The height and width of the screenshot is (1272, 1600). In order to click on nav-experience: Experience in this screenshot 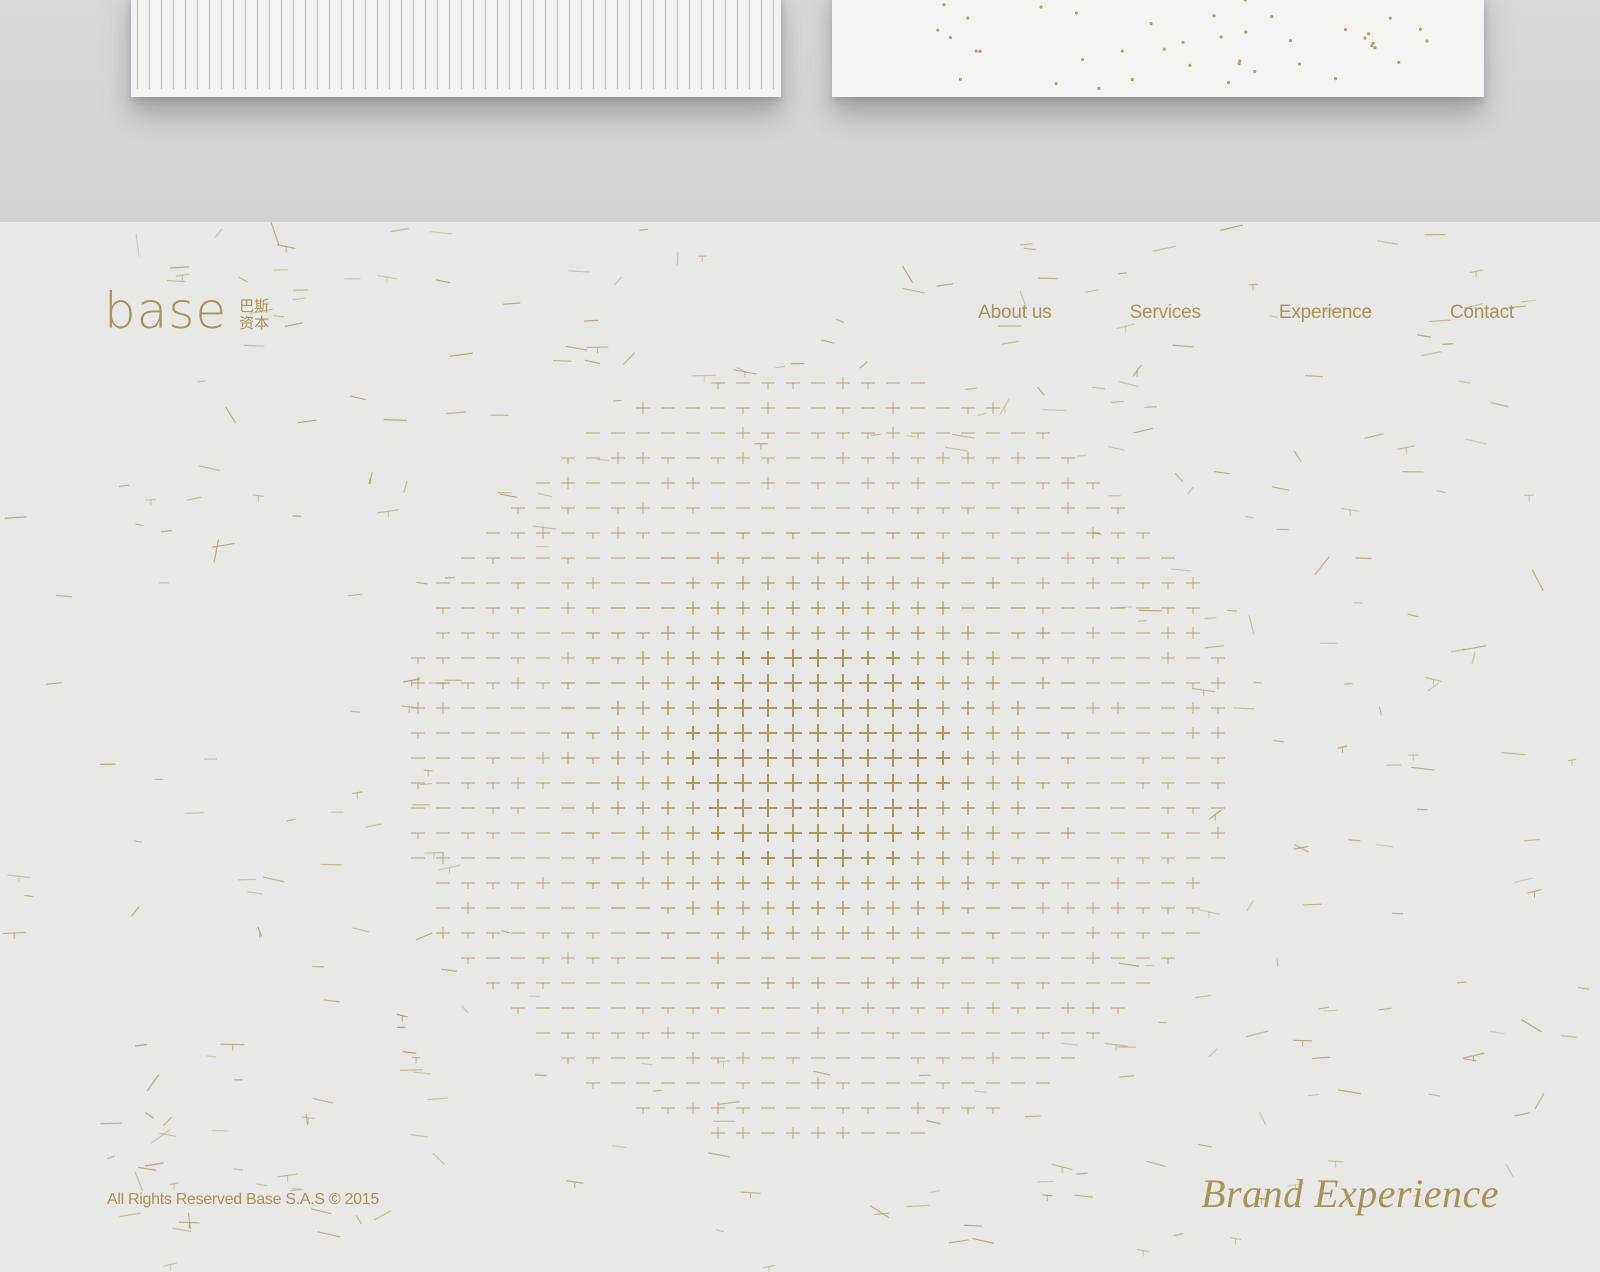, I will do `click(1325, 313)`.